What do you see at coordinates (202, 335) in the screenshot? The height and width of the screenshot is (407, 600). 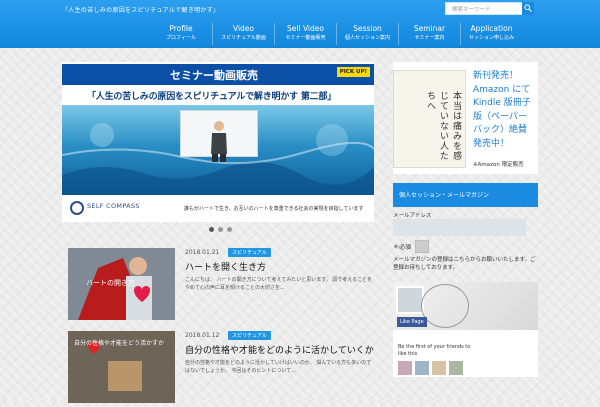 I see `post-date: 2018.01.12` at bounding box center [202, 335].